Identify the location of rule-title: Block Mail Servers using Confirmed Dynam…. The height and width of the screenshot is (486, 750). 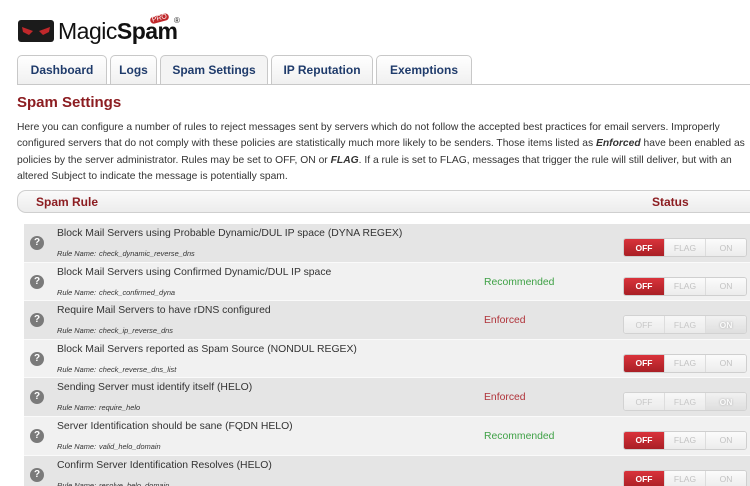
(194, 272).